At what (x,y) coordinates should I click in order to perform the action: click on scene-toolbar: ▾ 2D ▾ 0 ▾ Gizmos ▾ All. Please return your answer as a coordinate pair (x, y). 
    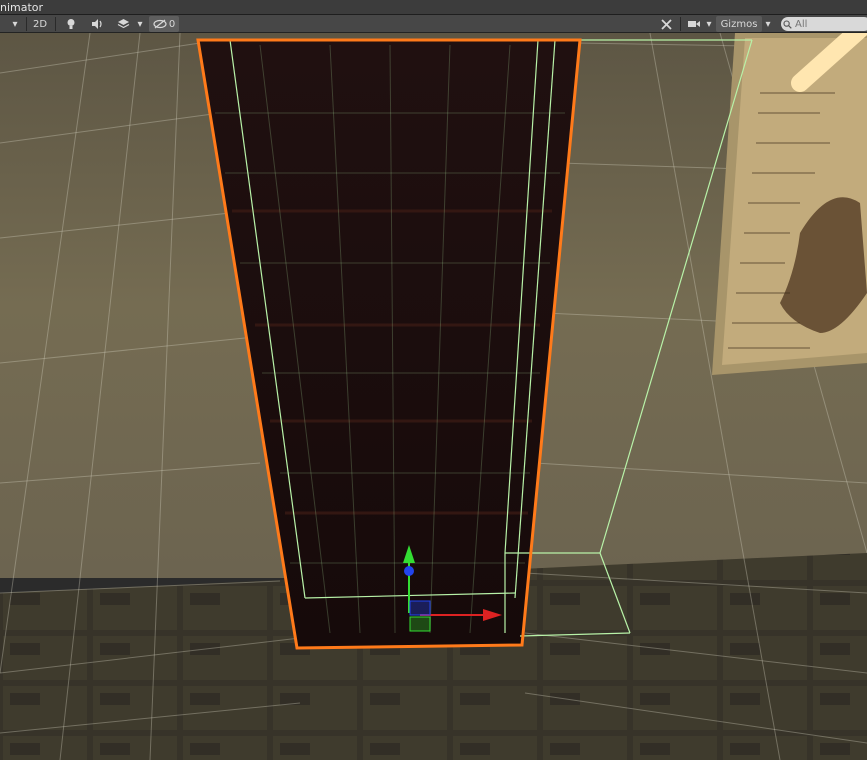
    Looking at the image, I should click on (433, 24).